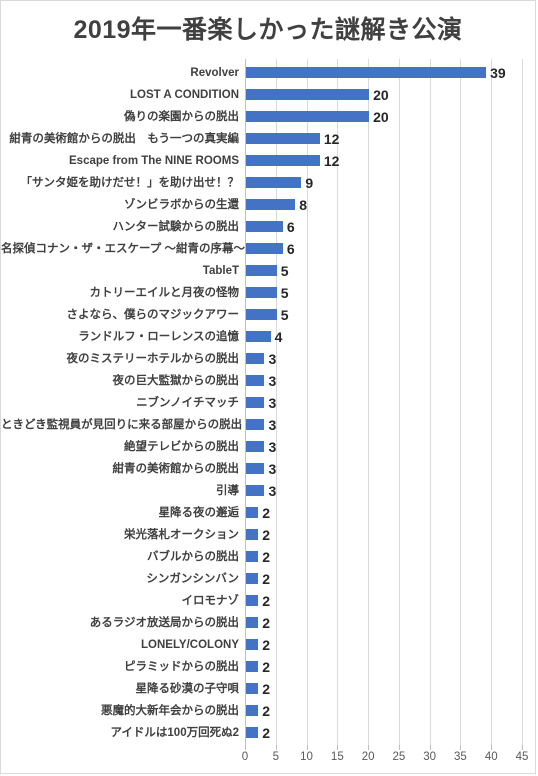  Describe the element at coordinates (385, 758) in the screenshot. I see `x-axis: 0 5 10 15 20 25 30 35 40 45` at that location.